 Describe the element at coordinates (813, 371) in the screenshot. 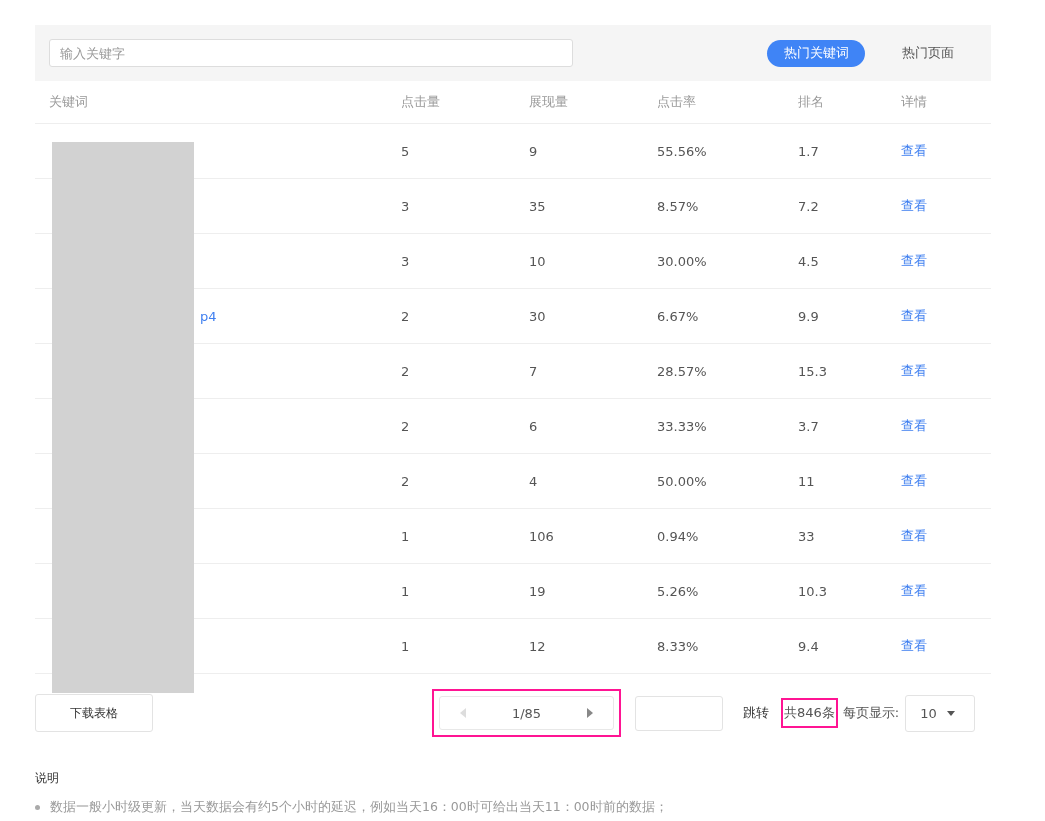

I see `table-cell-text: 15.3` at that location.